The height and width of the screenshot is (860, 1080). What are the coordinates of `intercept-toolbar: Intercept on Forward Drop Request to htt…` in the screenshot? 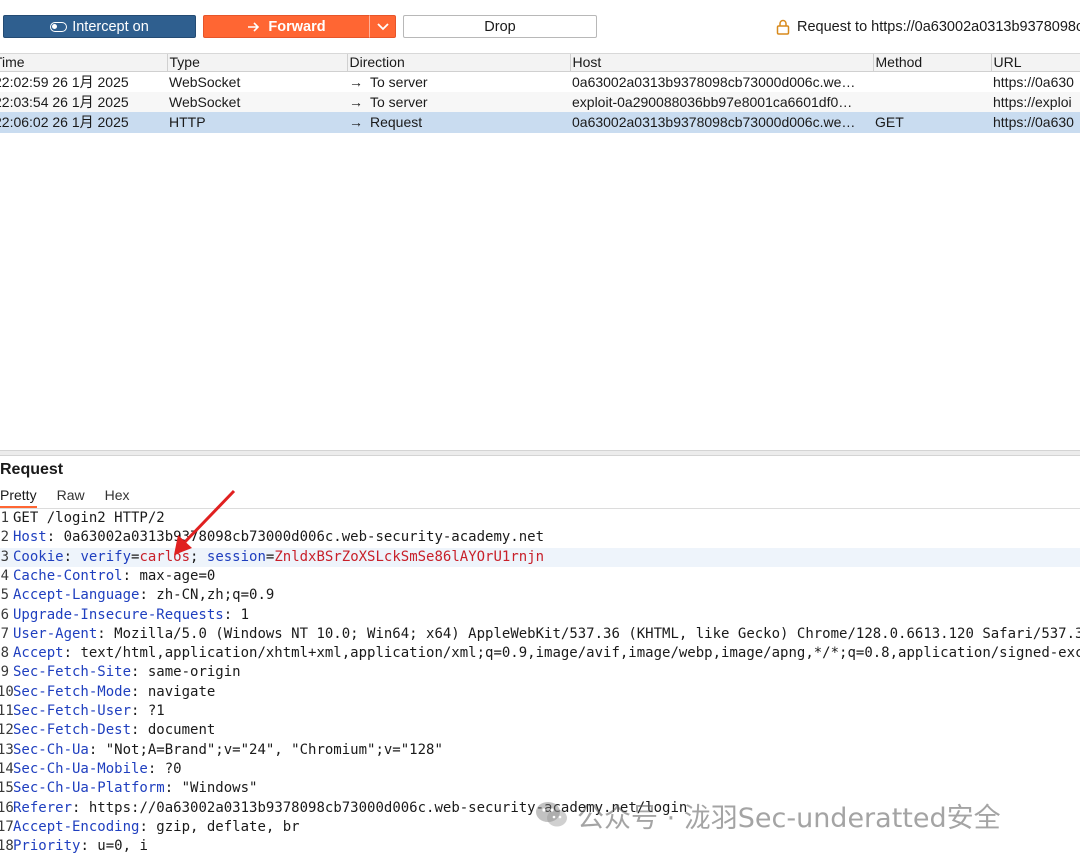 It's located at (540, 26).